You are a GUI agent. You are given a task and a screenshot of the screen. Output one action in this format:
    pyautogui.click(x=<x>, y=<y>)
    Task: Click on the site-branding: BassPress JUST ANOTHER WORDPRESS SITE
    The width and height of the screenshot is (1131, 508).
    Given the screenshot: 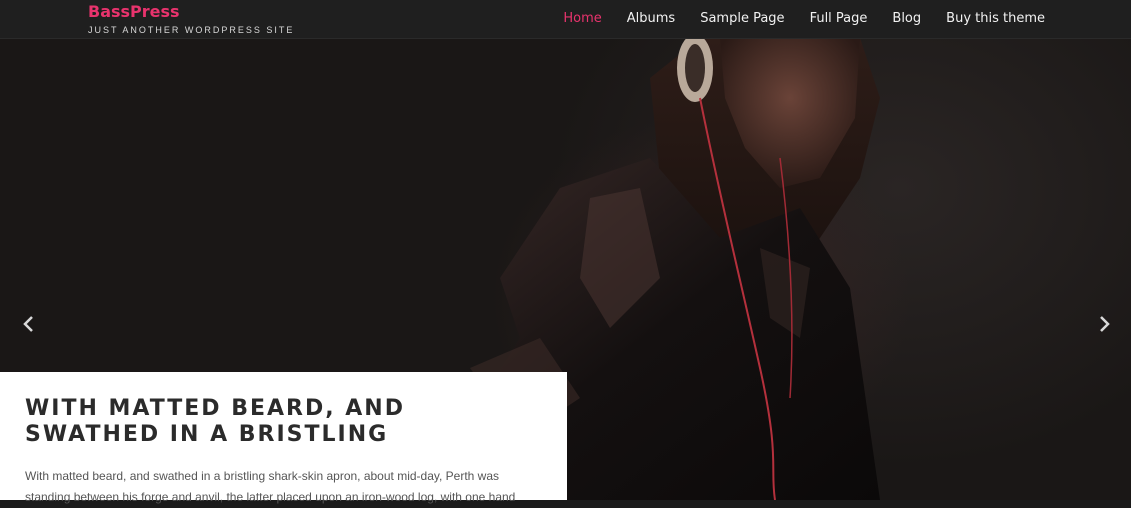 What is the action you would take?
    pyautogui.click(x=191, y=19)
    